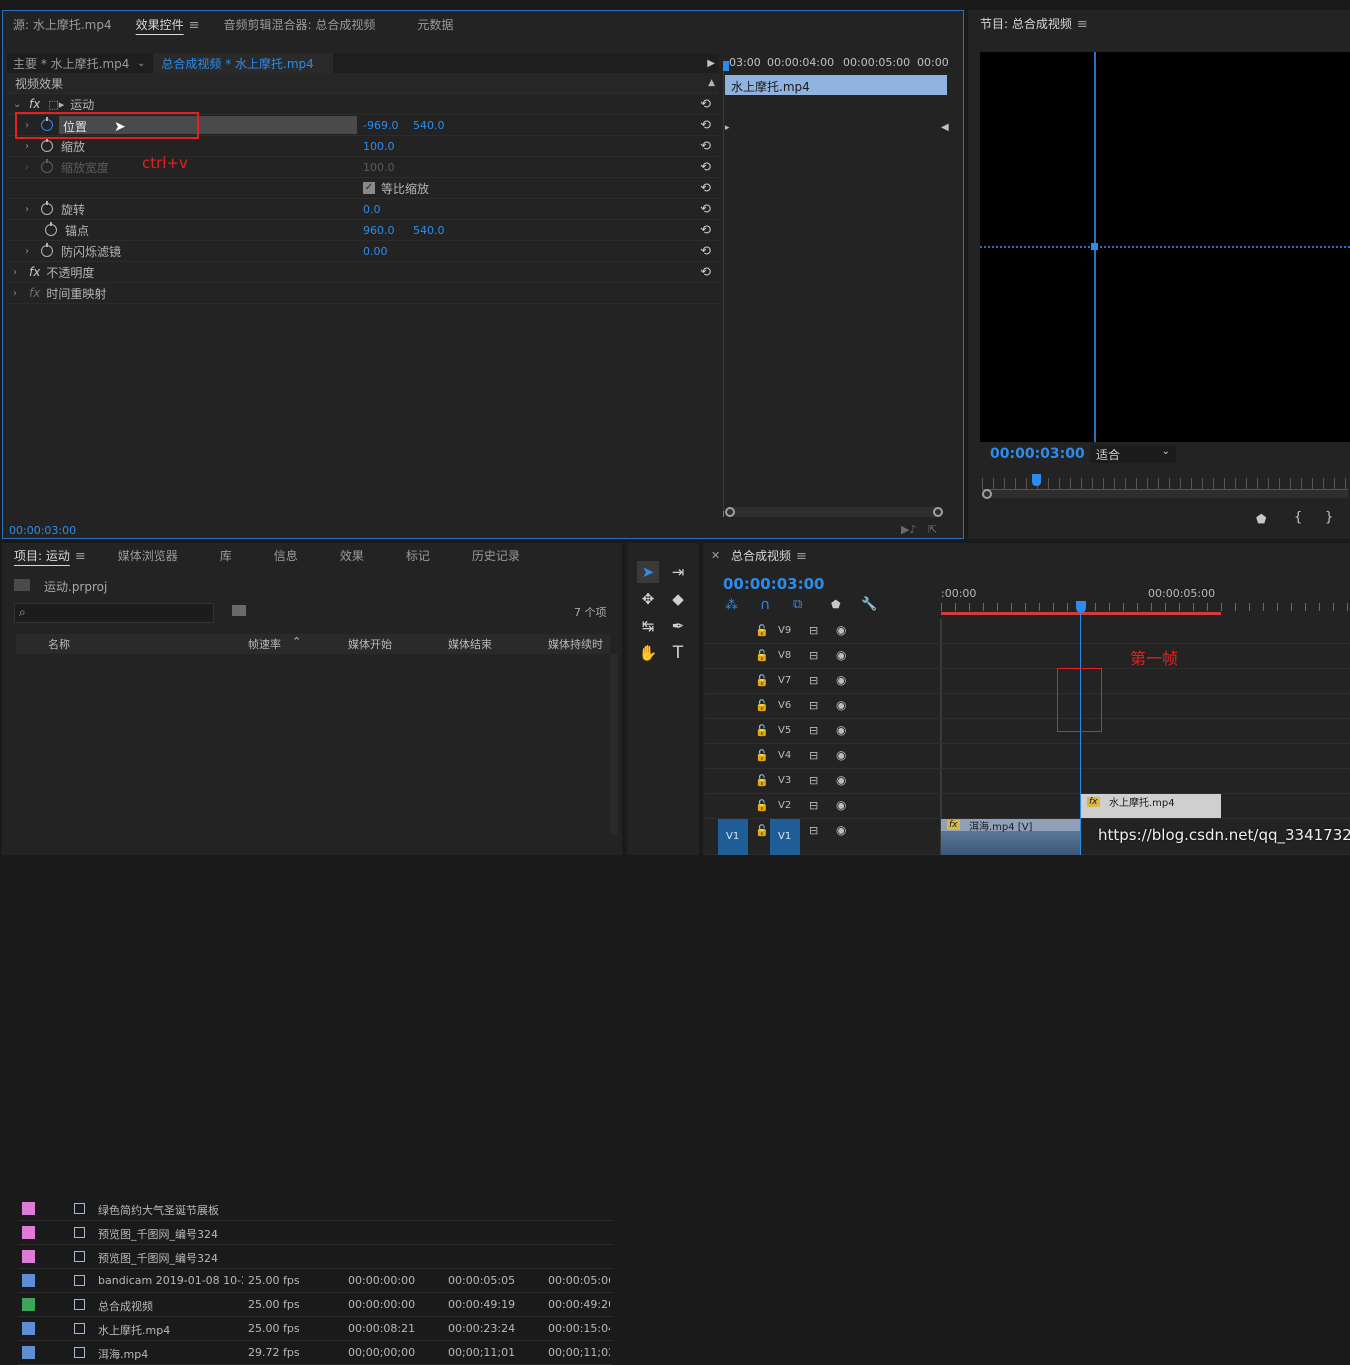 This screenshot has height=1365, width=1350. What do you see at coordinates (50, 555) in the screenshot?
I see `tab-project: 项目: 运动 ≡` at bounding box center [50, 555].